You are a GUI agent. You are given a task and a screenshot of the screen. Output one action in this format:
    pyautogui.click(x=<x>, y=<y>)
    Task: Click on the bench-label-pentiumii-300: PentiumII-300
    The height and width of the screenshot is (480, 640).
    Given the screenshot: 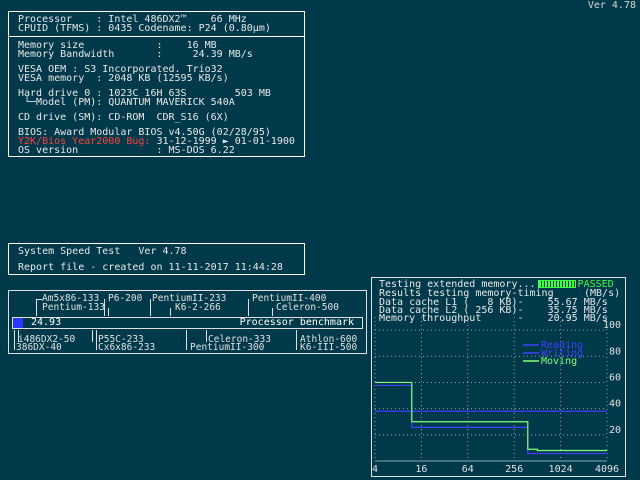 What is the action you would take?
    pyautogui.click(x=227, y=347)
    